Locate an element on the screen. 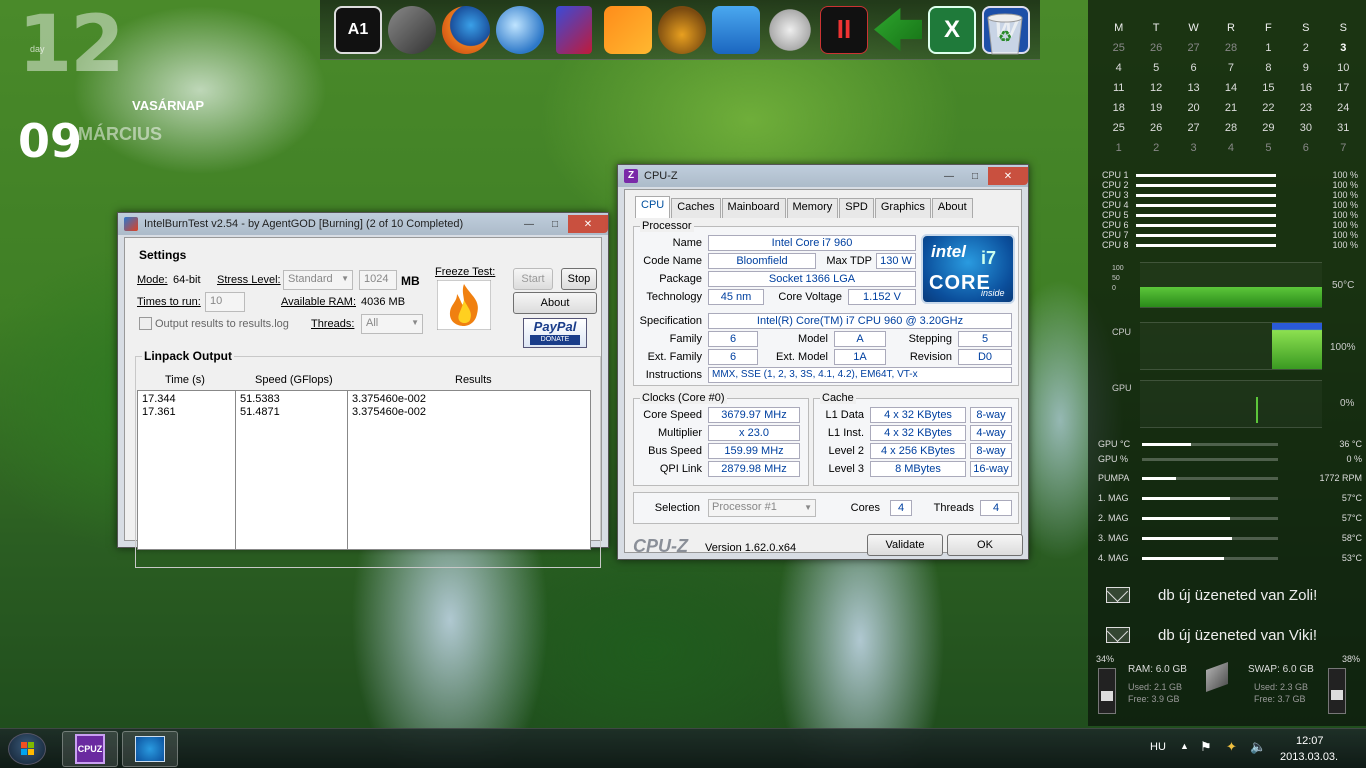 This screenshot has height=768, width=1366. start-button is located at coordinates (27, 749).